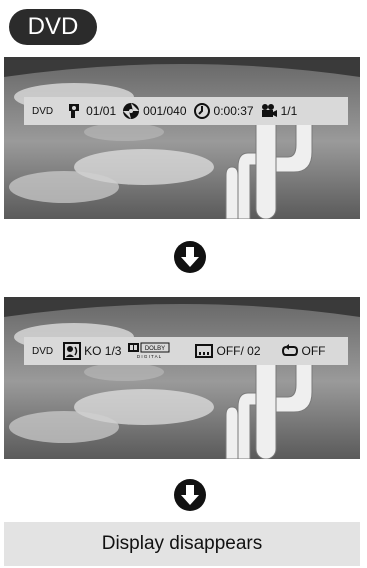  I want to click on osd-dolby: DOLBY D I G I T A L, so click(149, 351).